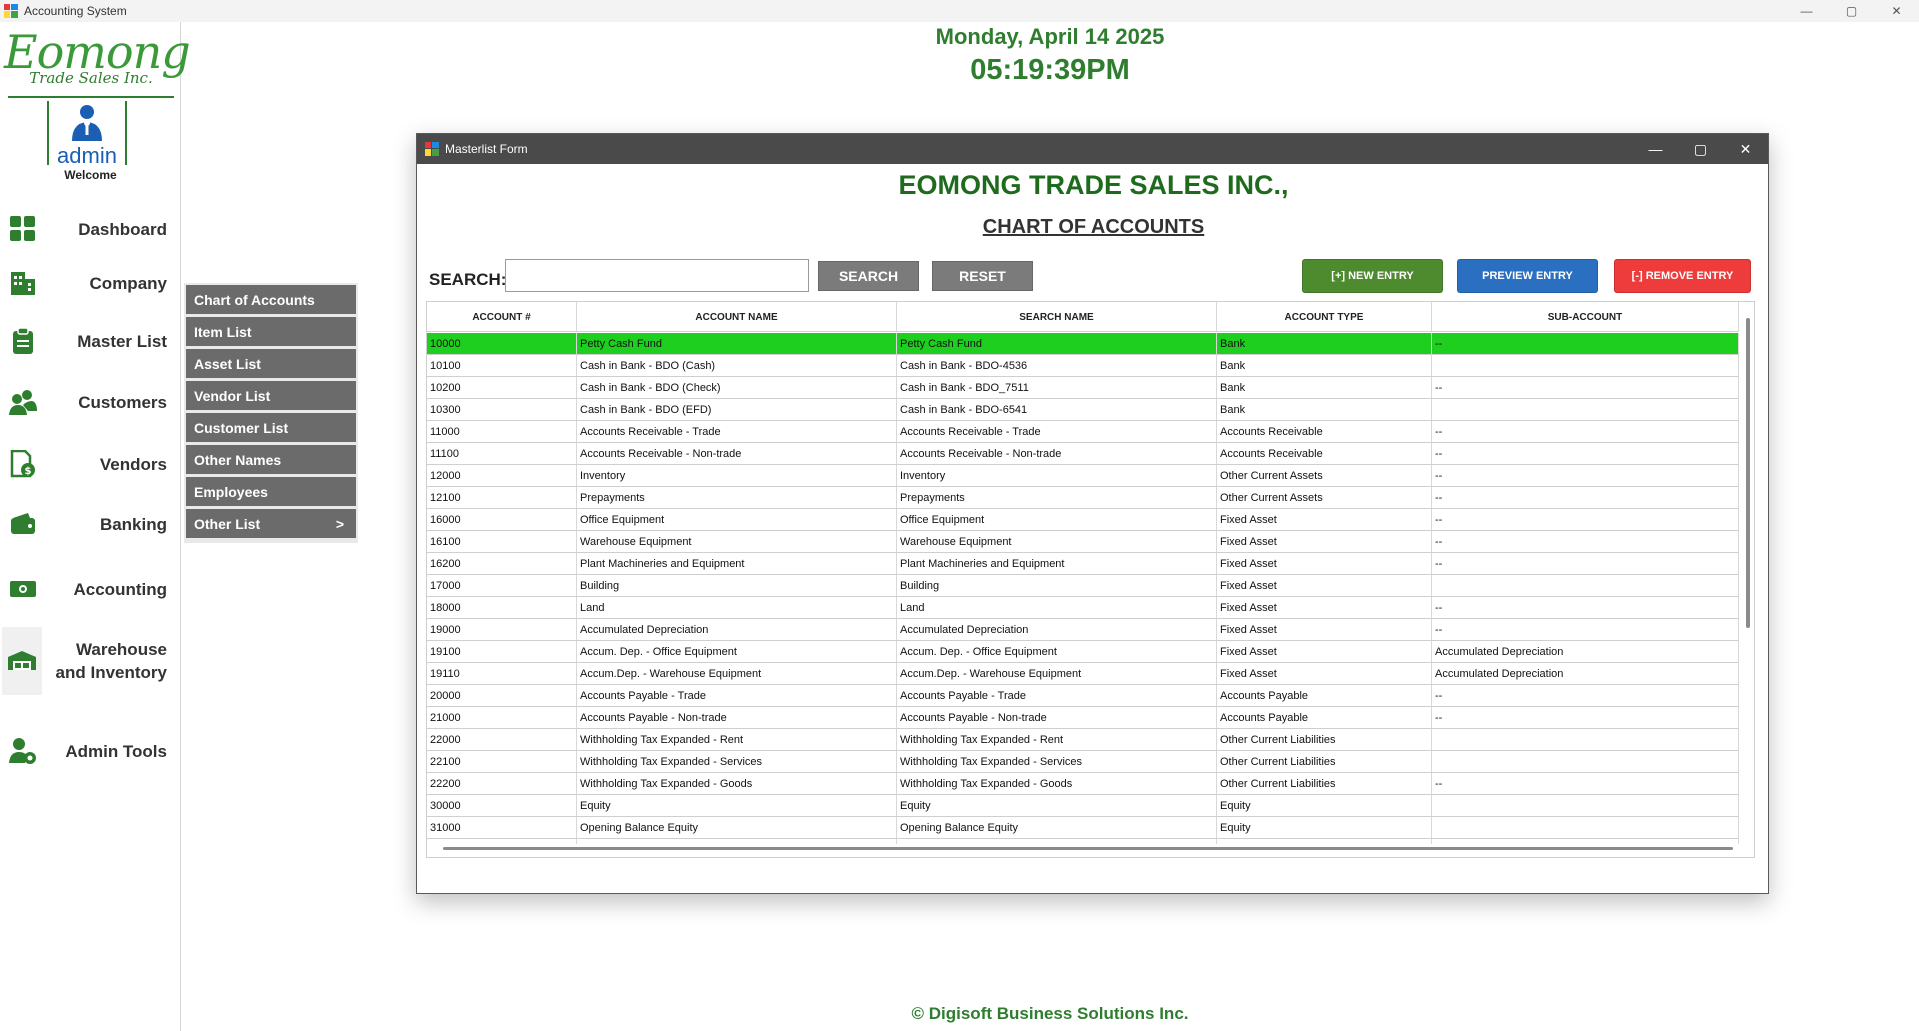 This screenshot has width=1919, height=1031. I want to click on nav-accounting: Accounting, so click(90, 589).